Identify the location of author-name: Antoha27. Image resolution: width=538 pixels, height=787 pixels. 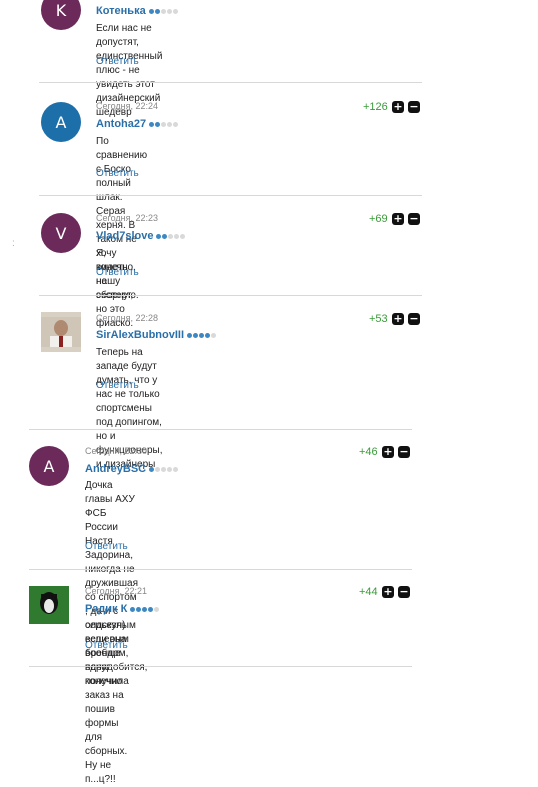
(137, 124).